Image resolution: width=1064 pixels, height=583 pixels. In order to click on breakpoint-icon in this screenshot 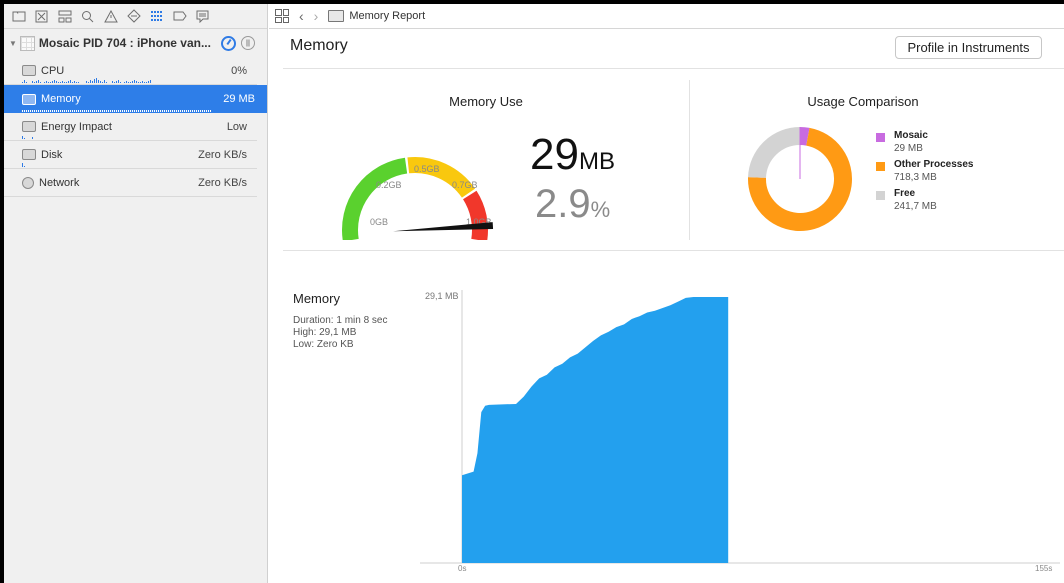, I will do `click(179, 16)`.